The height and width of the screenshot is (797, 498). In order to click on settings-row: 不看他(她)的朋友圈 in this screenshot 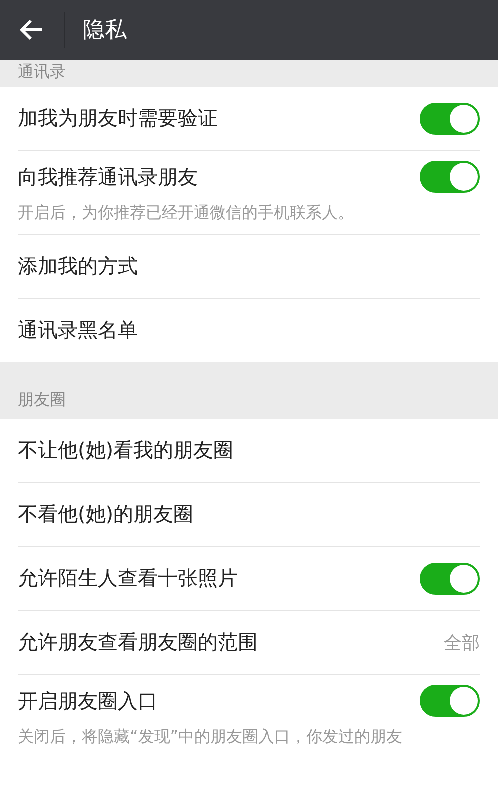, I will do `click(249, 514)`.